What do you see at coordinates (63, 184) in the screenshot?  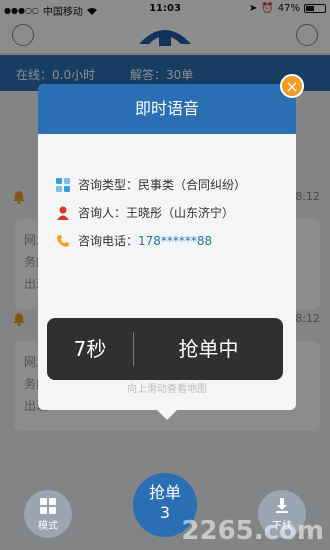 I see `category-grid-icon` at bounding box center [63, 184].